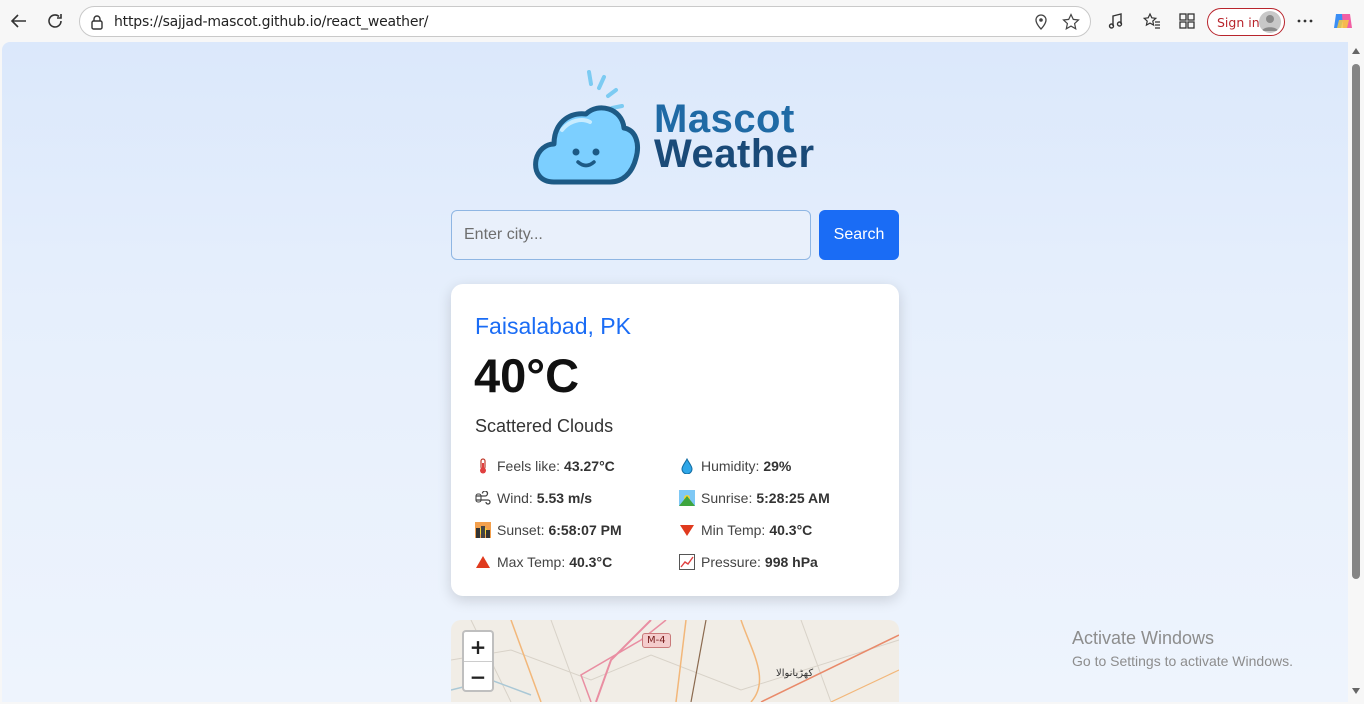 Image resolution: width=1364 pixels, height=704 pixels. I want to click on stat-label: Min Temp:, so click(733, 530).